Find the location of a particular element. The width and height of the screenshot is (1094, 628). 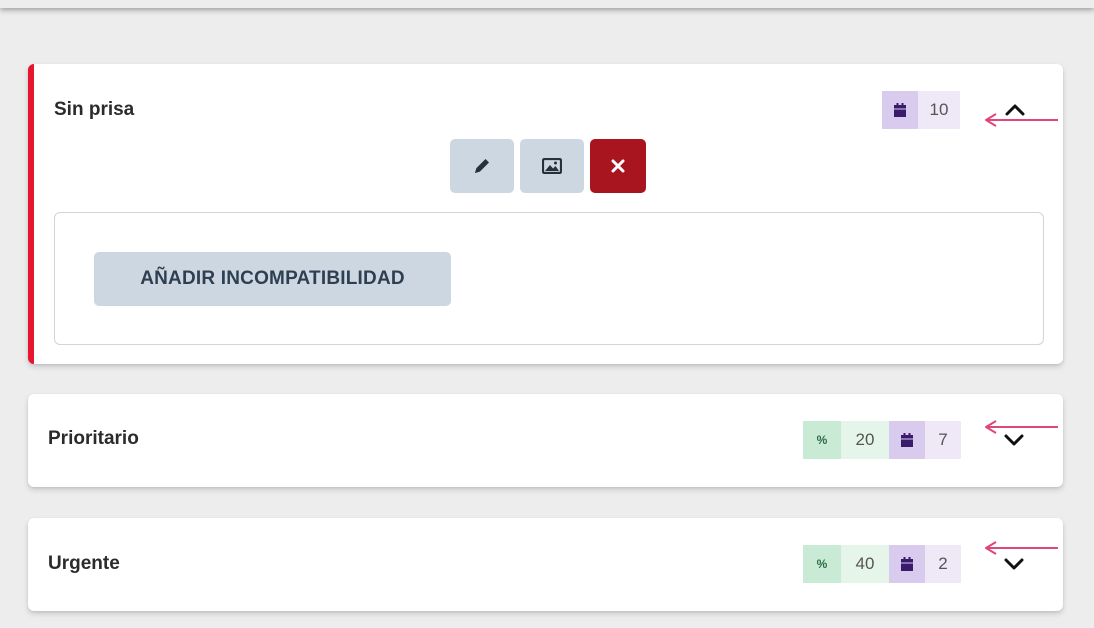

card-urgente: Urgente % 40 2 is located at coordinates (545, 564).